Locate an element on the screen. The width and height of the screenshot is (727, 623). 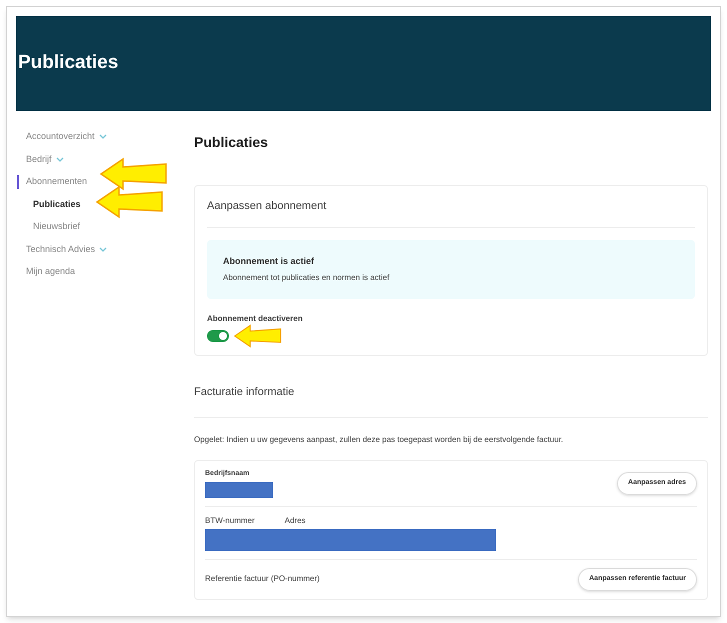
billing-note: Opgelet: Indien u uw gegevens aanpast, zullen deze pas toegepast worden bij de eerstvolgende factuur. is located at coordinates (379, 440).